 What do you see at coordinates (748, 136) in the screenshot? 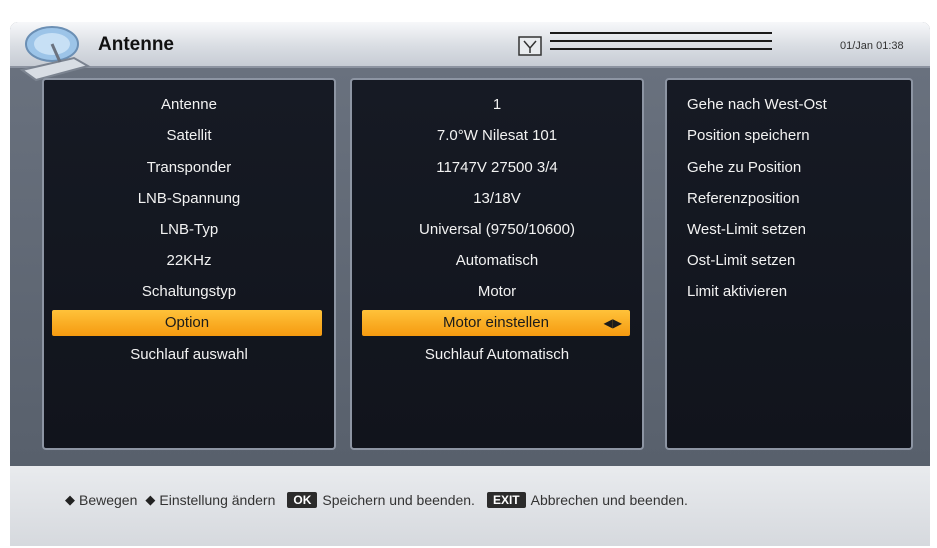
I see `option-position-speichern: Position speichern` at bounding box center [748, 136].